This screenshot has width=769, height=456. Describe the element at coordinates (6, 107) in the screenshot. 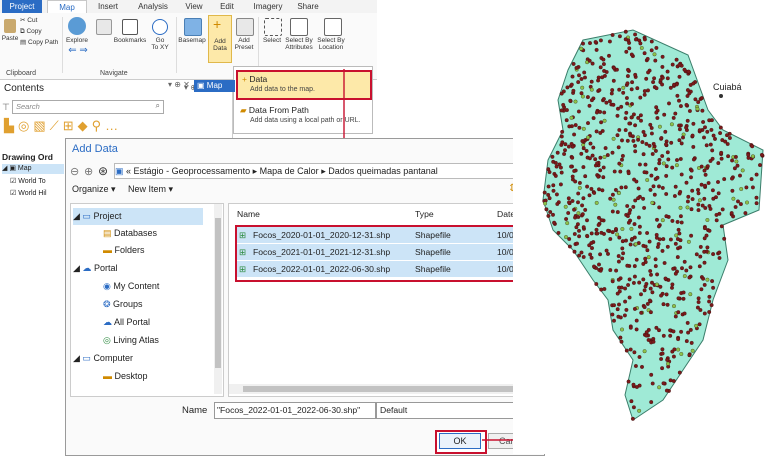

I see `filter-icon: ⊤` at that location.